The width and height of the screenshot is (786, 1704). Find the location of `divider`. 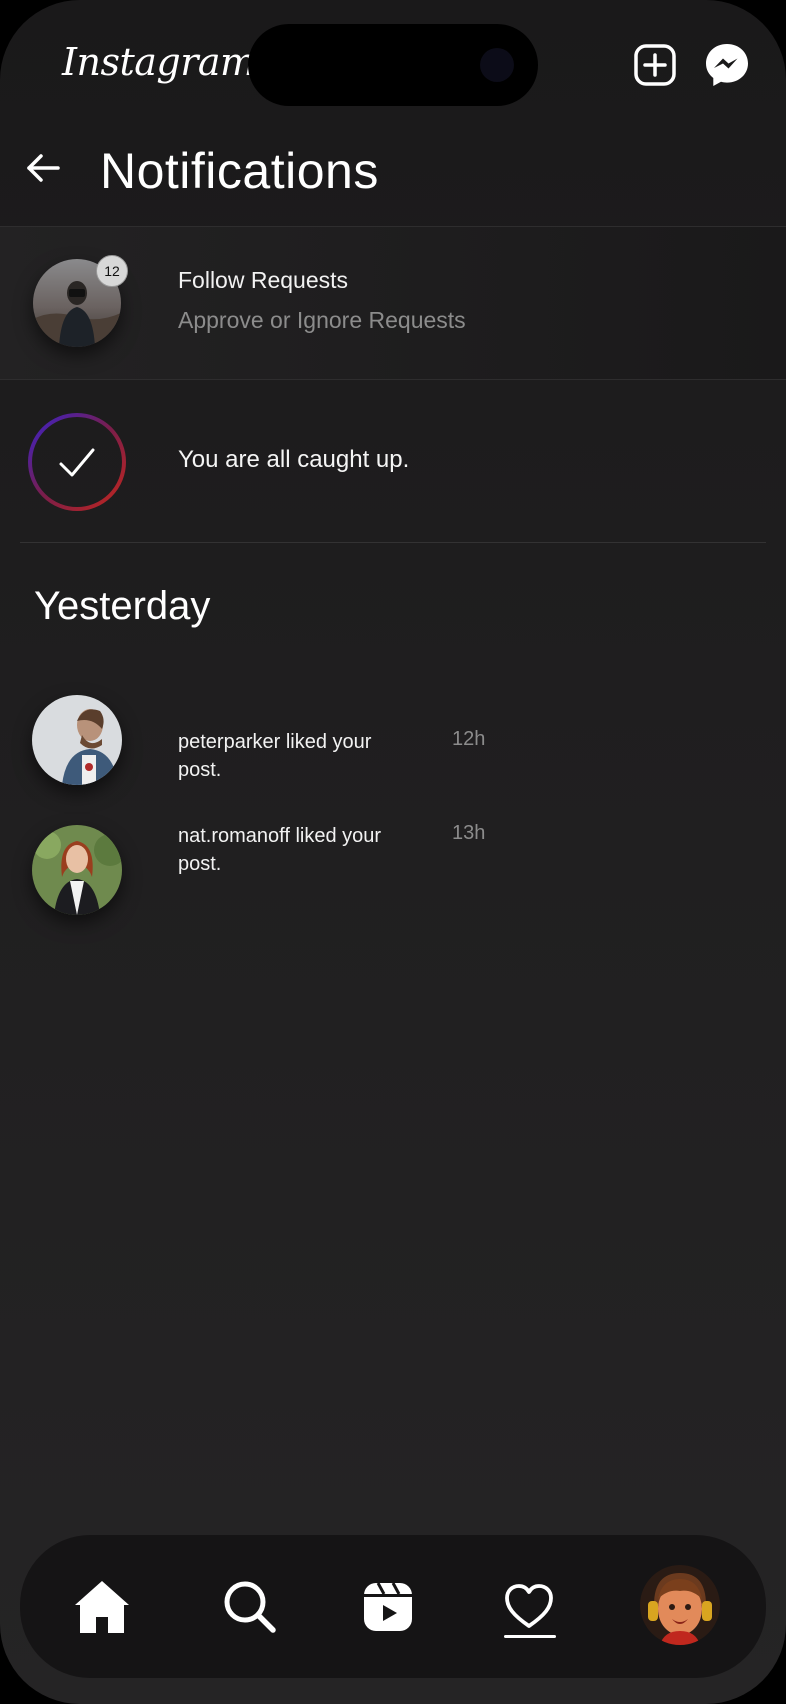

divider is located at coordinates (393, 542).